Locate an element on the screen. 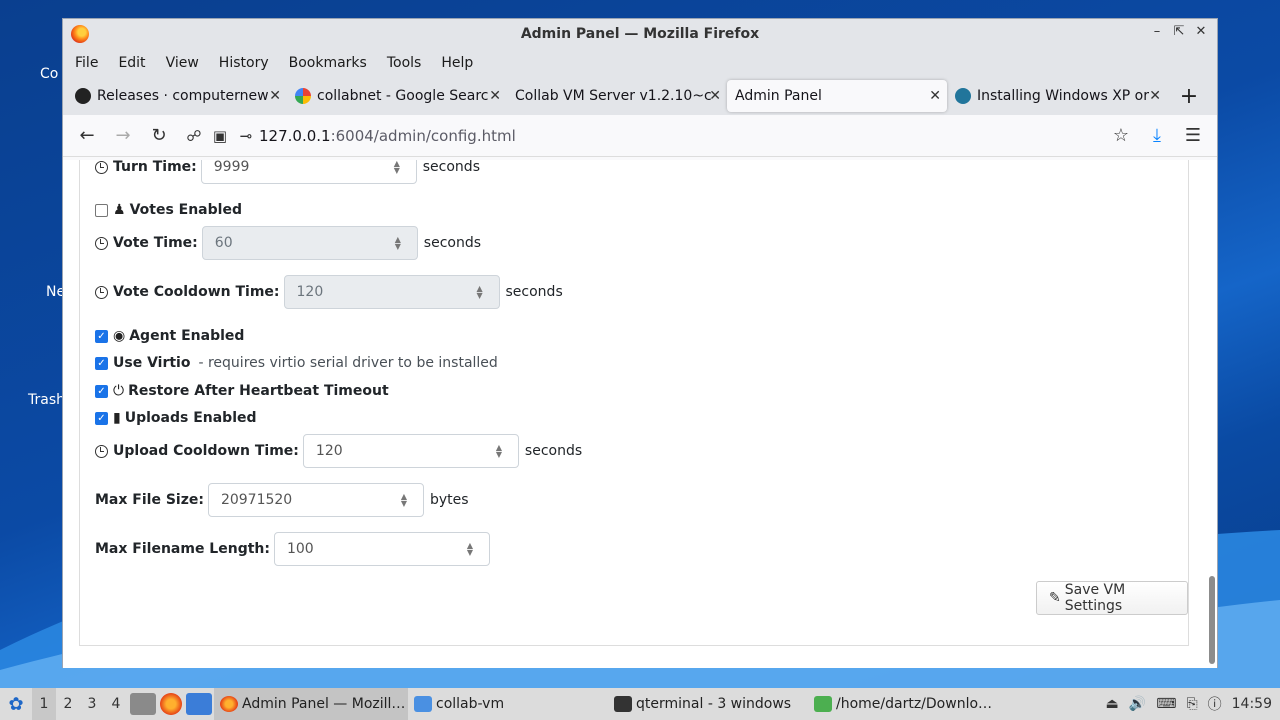 The image size is (1280, 720). uploads-enabled-row: ✓ ▮ Uploads Enabled is located at coordinates (178, 418).